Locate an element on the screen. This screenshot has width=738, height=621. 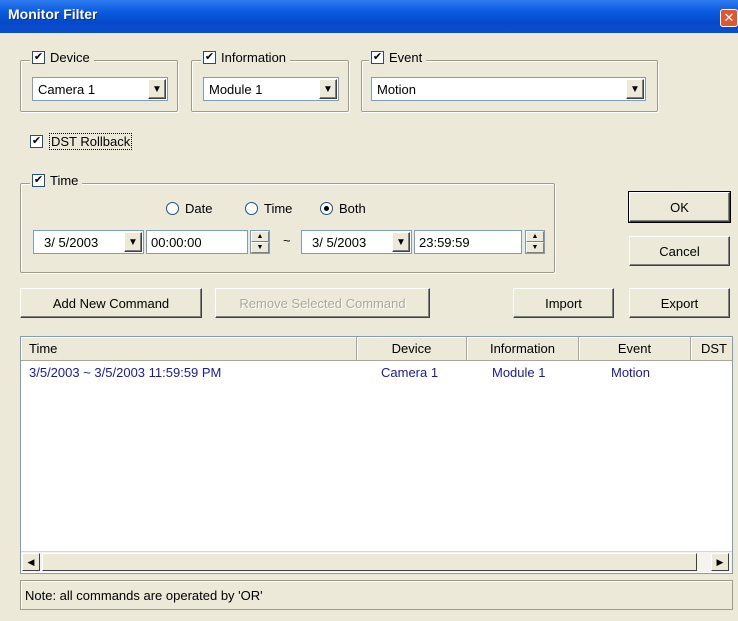
event-legend: ✔ Event is located at coordinates (398, 57).